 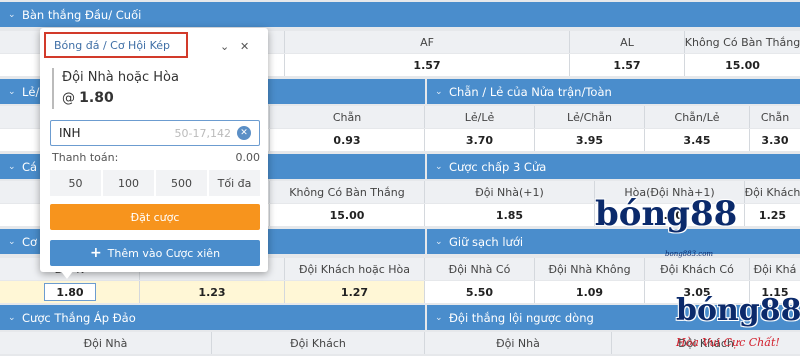 What do you see at coordinates (355, 292) in the screenshot?
I see `odds-cell: 1.27` at bounding box center [355, 292].